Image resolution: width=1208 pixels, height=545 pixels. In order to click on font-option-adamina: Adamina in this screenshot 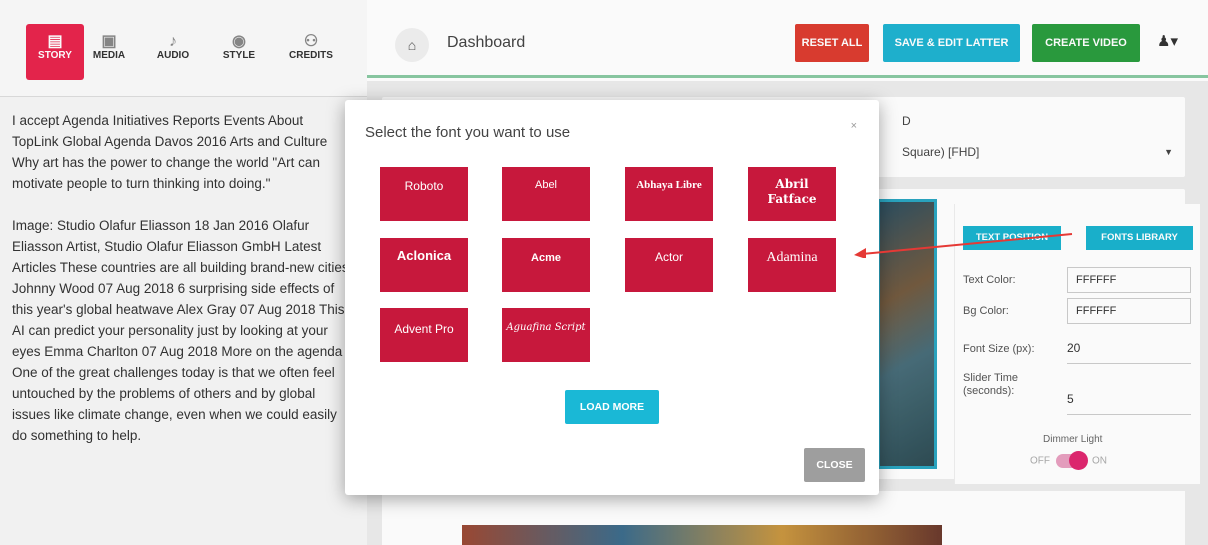, I will do `click(792, 265)`.